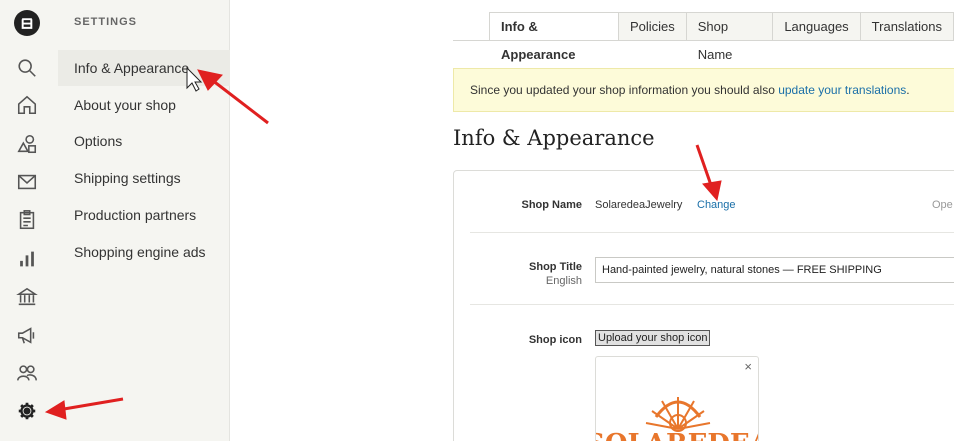 The height and width of the screenshot is (441, 954). What do you see at coordinates (942, 205) in the screenshot?
I see `shop-name-open-truncated: Ope` at bounding box center [942, 205].